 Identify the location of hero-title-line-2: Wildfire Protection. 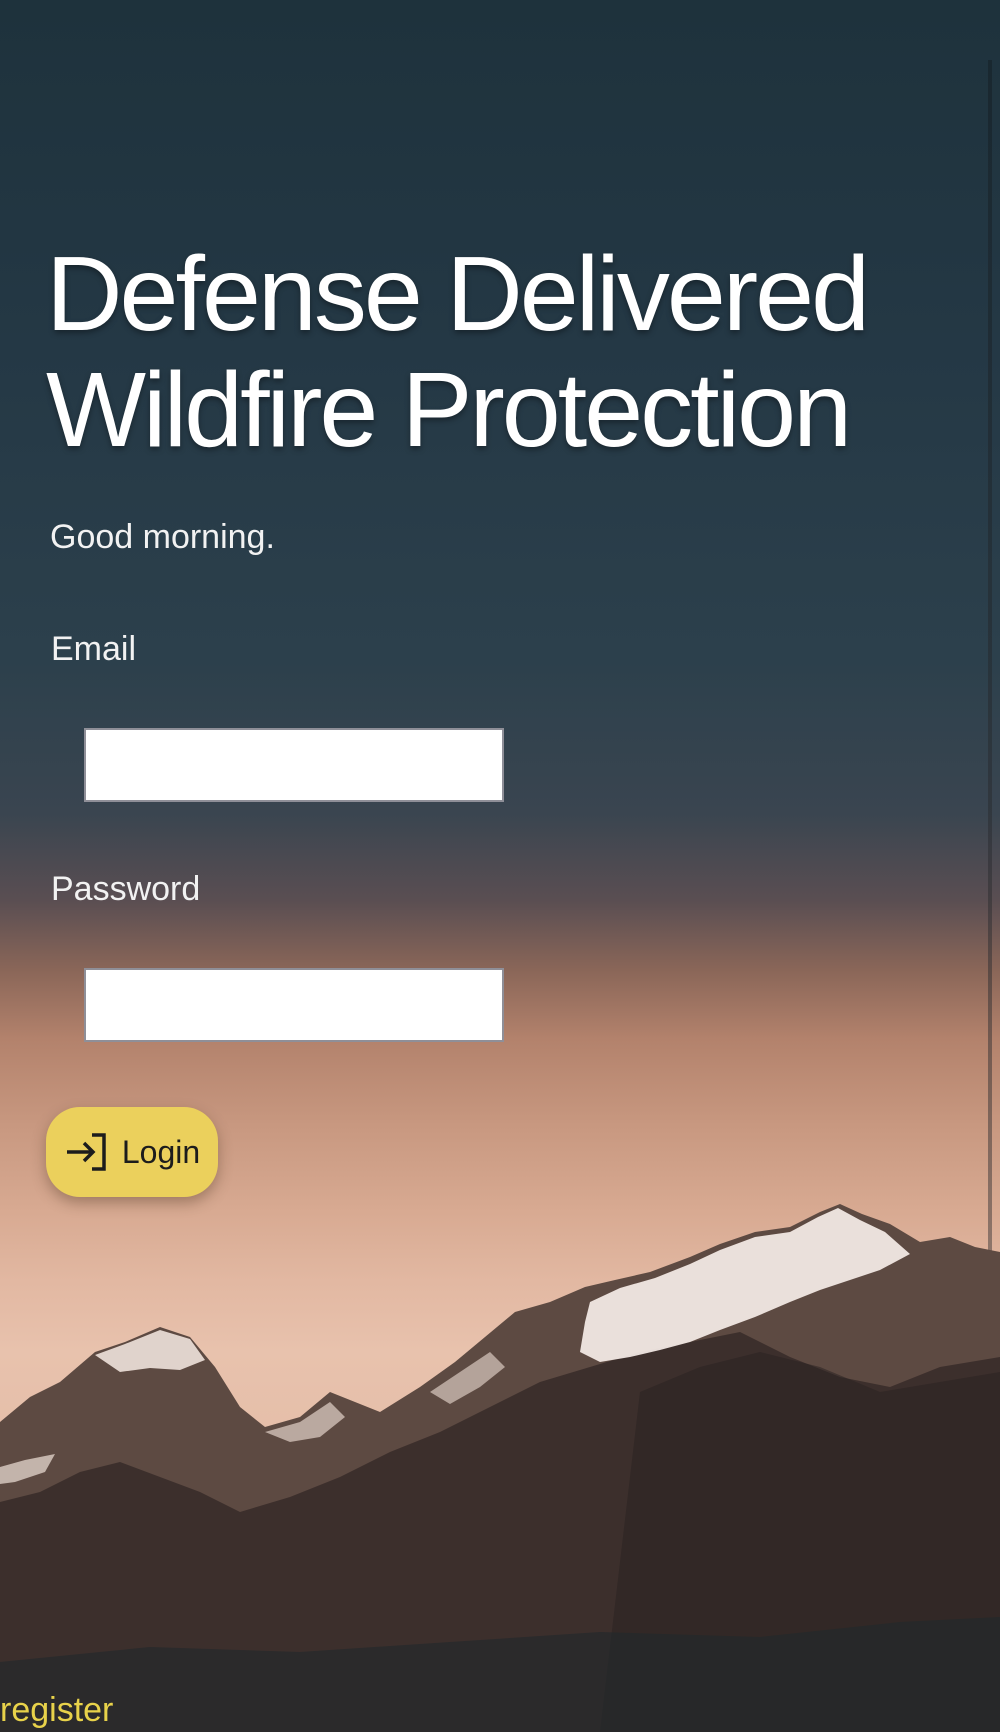
(449, 410).